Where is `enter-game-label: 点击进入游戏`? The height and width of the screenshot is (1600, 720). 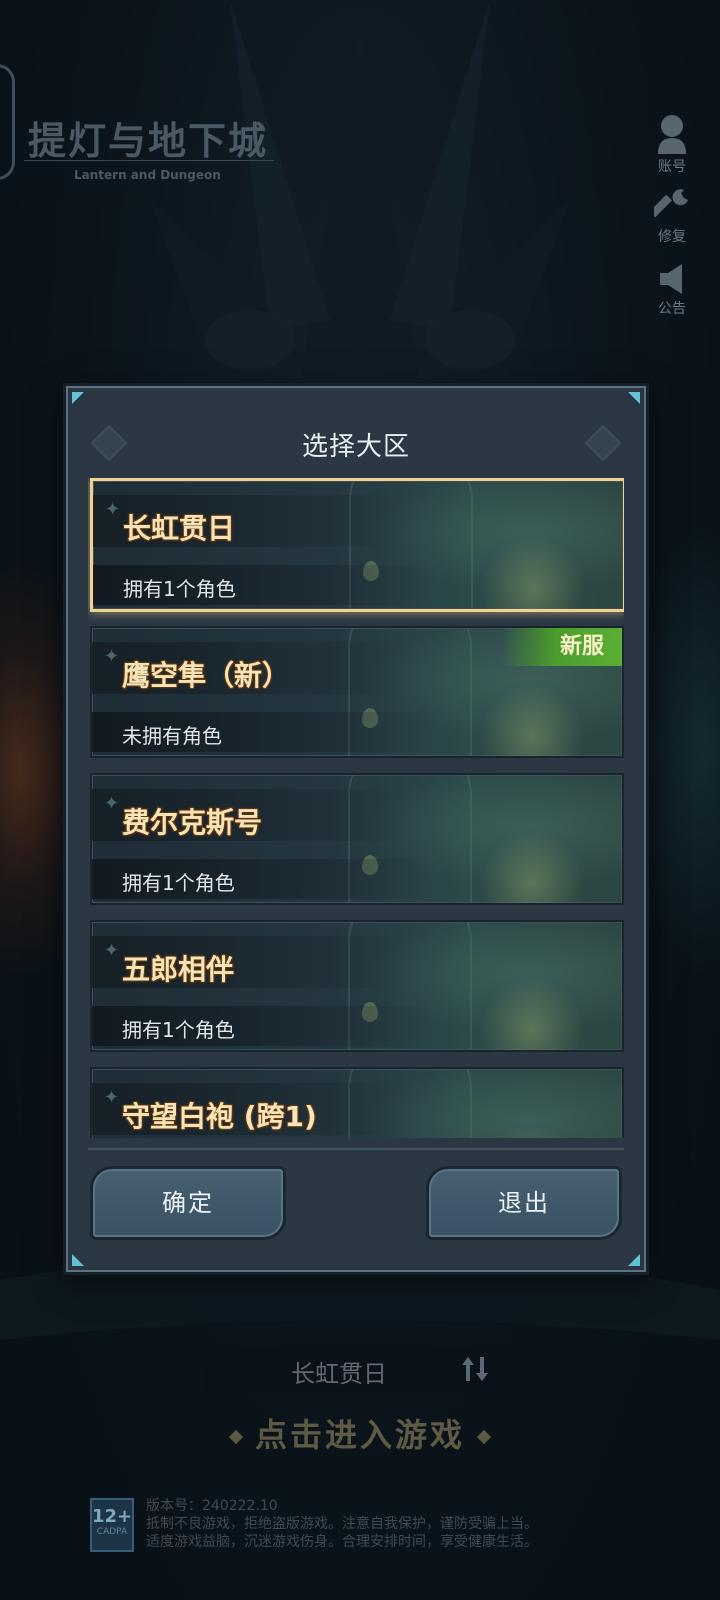
enter-game-label: 点击进入游戏 is located at coordinates (359, 1435).